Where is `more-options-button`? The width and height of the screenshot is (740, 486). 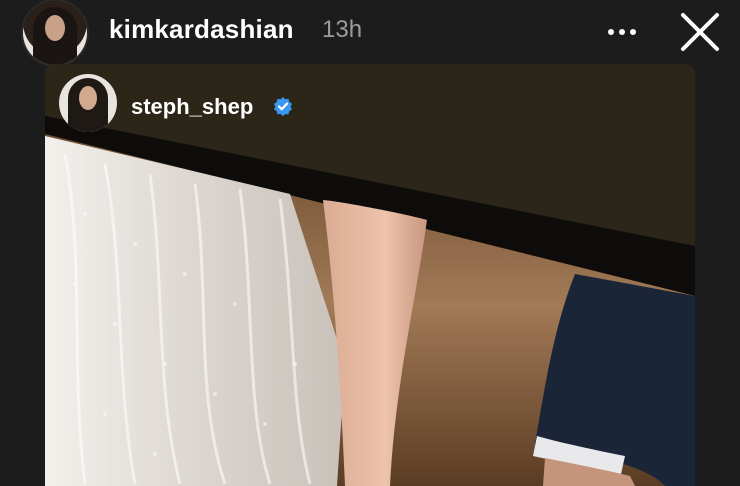
more-options-button is located at coordinates (622, 32).